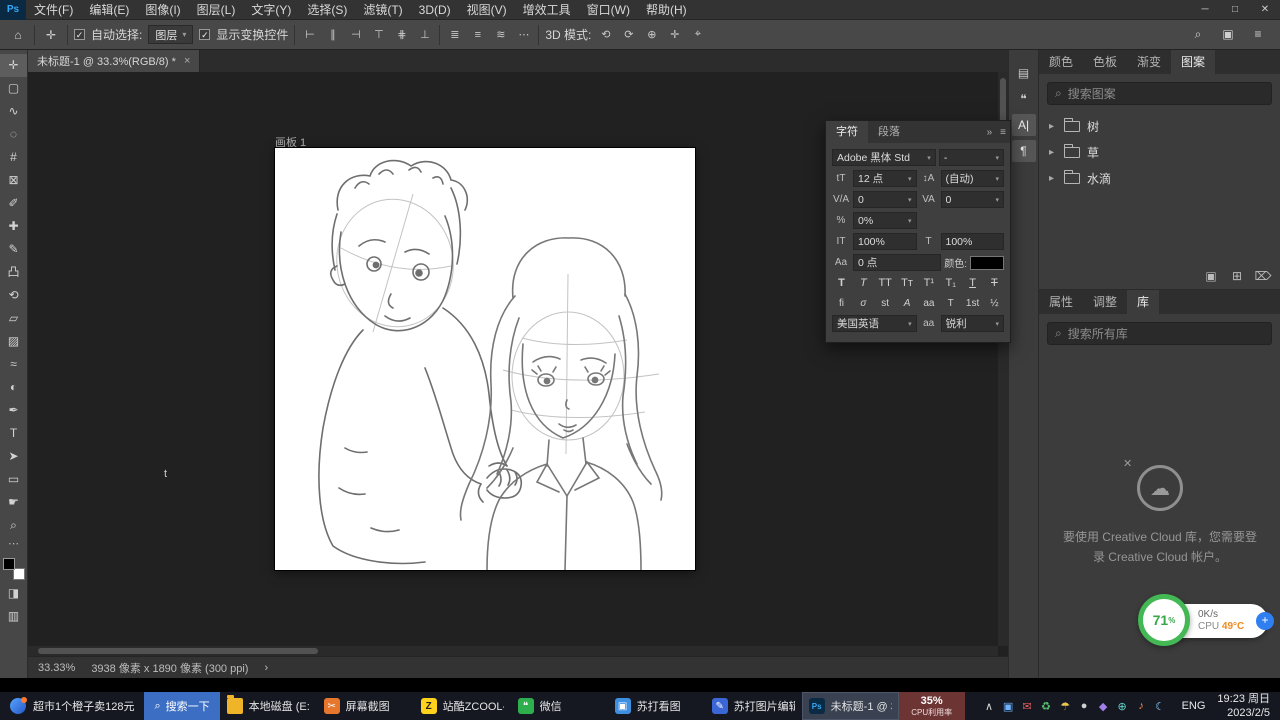 Image resolution: width=1280 pixels, height=720 pixels. What do you see at coordinates (674, 34) in the screenshot?
I see `mode3d-icon-4: ✛` at bounding box center [674, 34].